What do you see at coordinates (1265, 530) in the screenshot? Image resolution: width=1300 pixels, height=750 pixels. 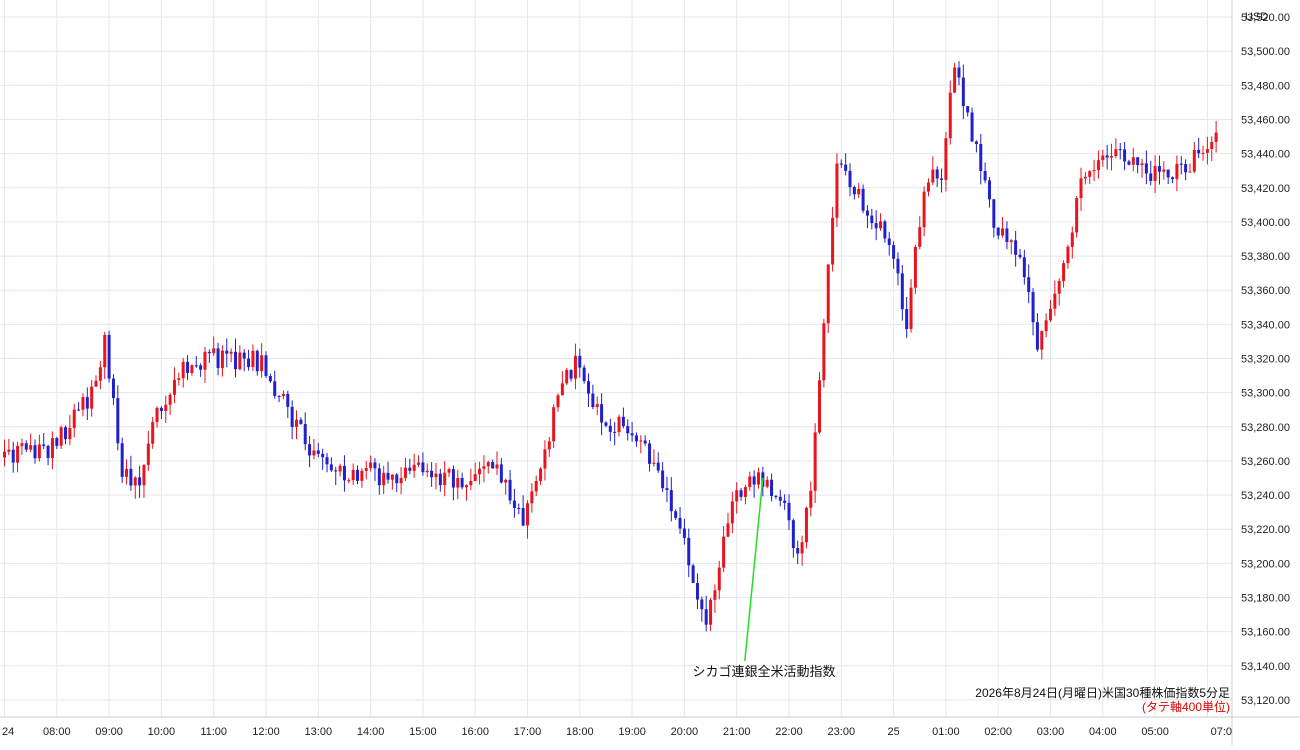 I see `y-tick-label: 53,220.00` at bounding box center [1265, 530].